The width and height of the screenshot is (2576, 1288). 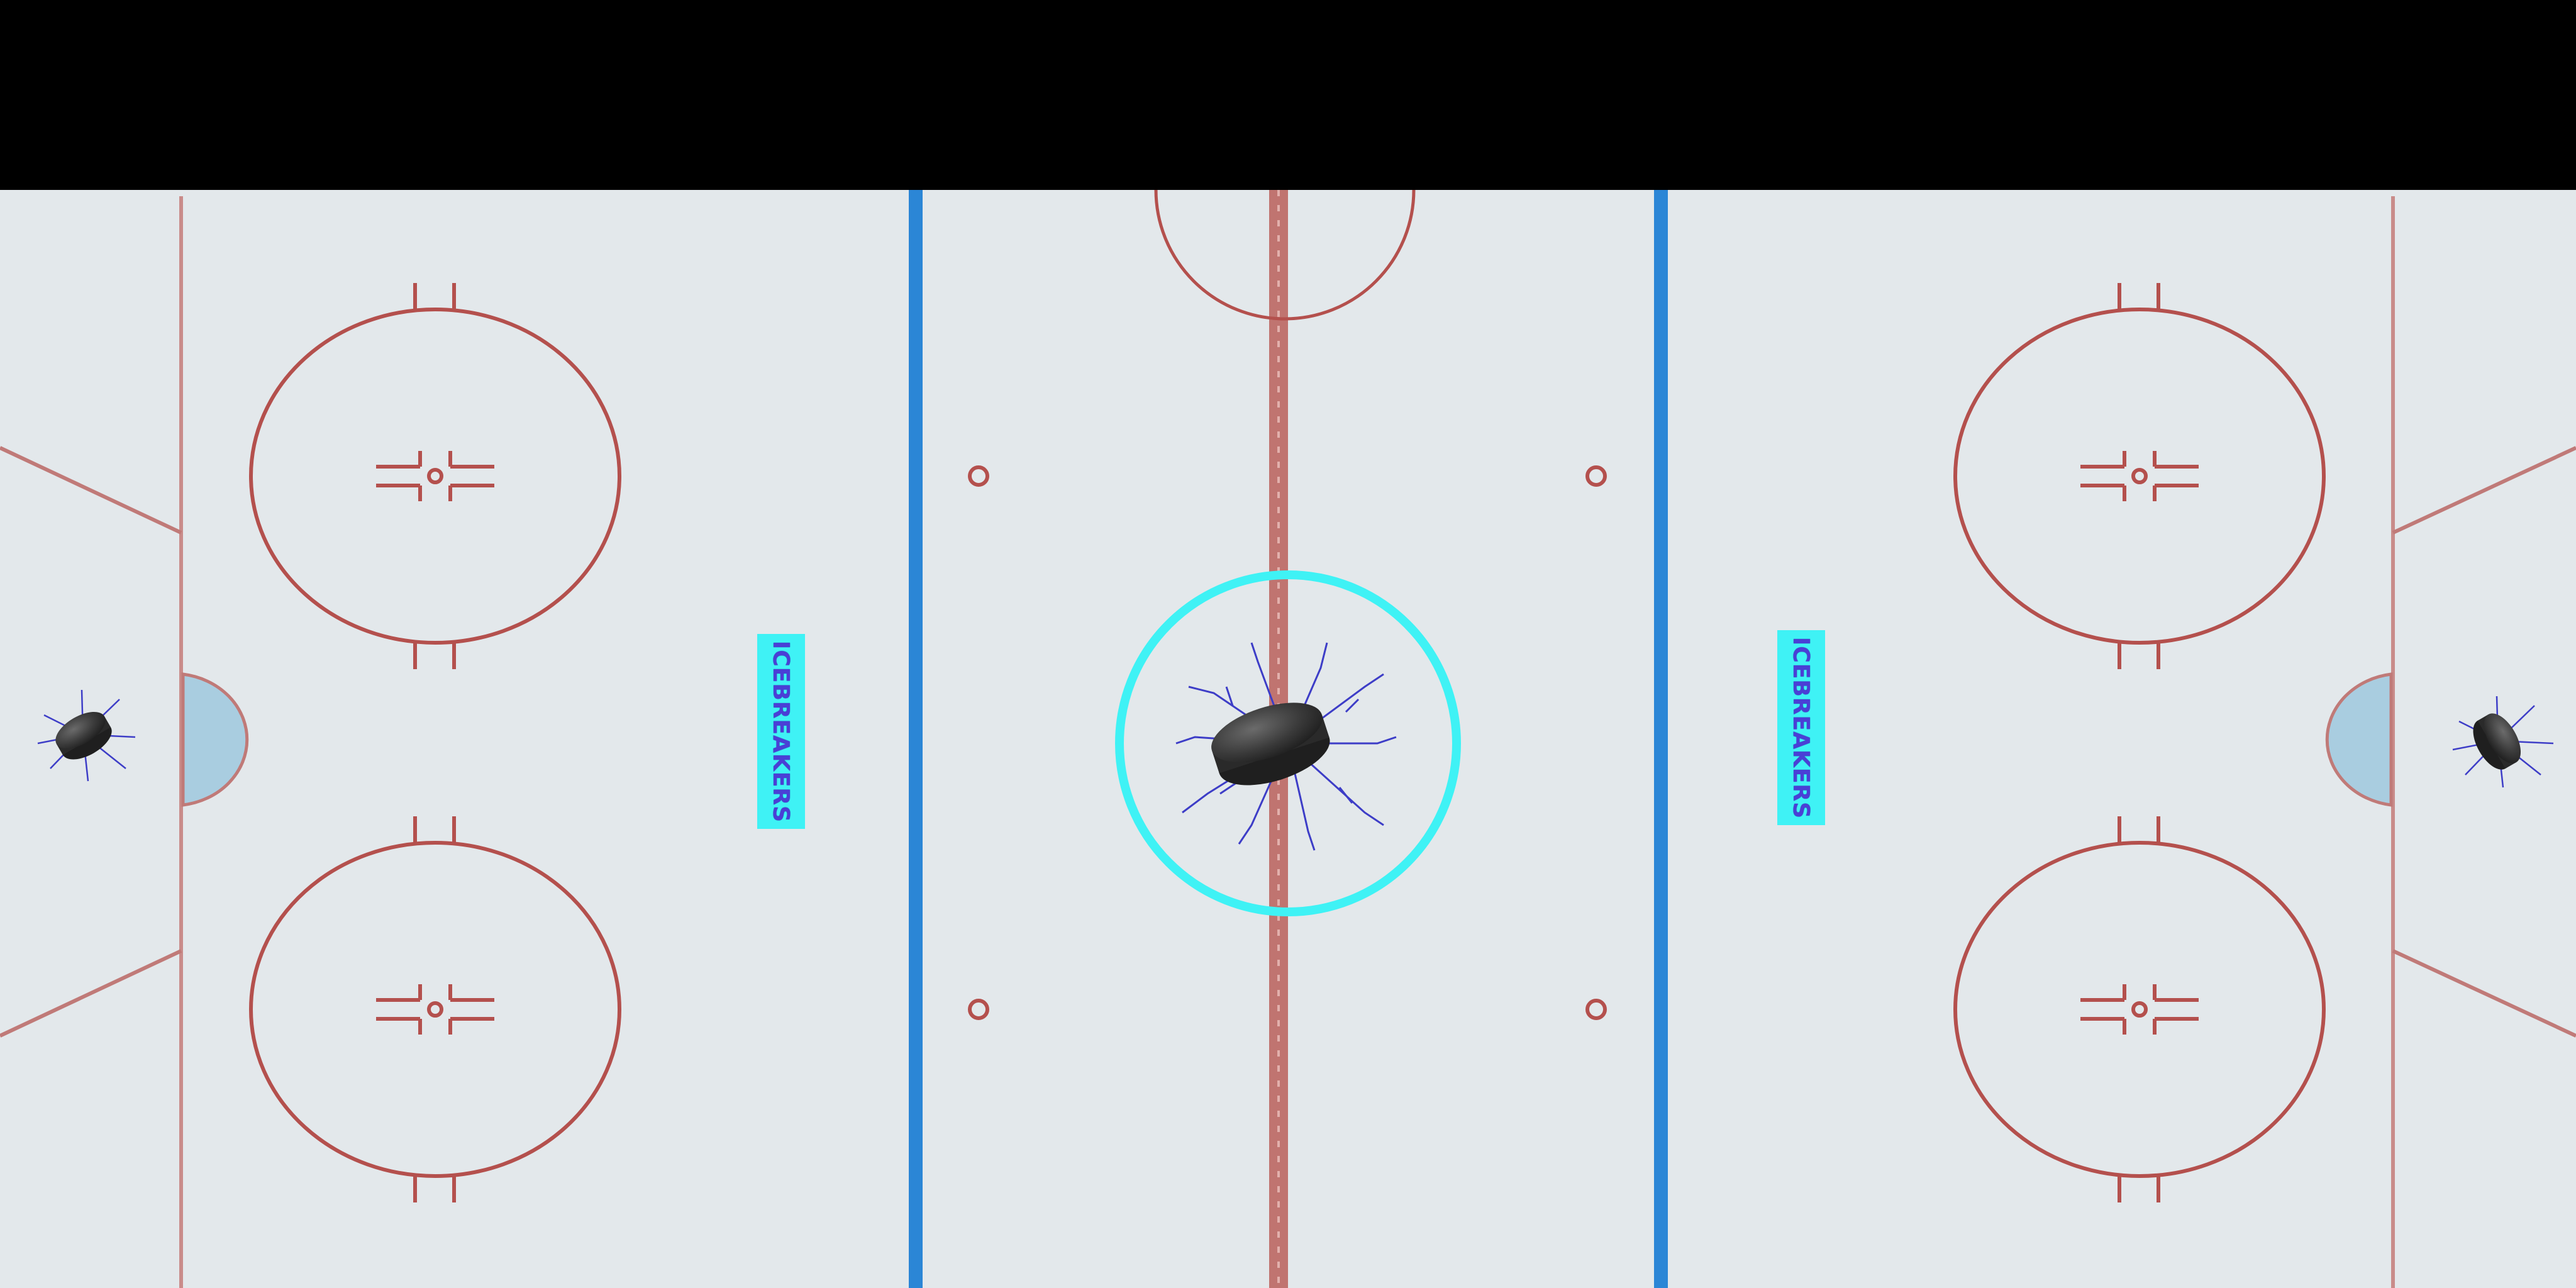 What do you see at coordinates (1270, 744) in the screenshot?
I see `center-puck-icon` at bounding box center [1270, 744].